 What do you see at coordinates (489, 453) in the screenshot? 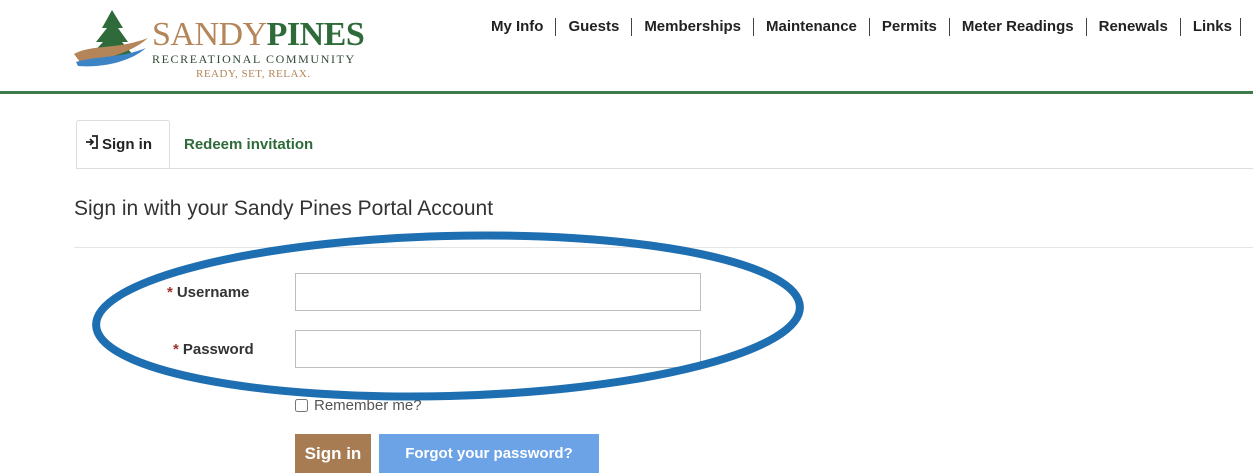
I see `forgot-password-button: Forgot your password?` at bounding box center [489, 453].